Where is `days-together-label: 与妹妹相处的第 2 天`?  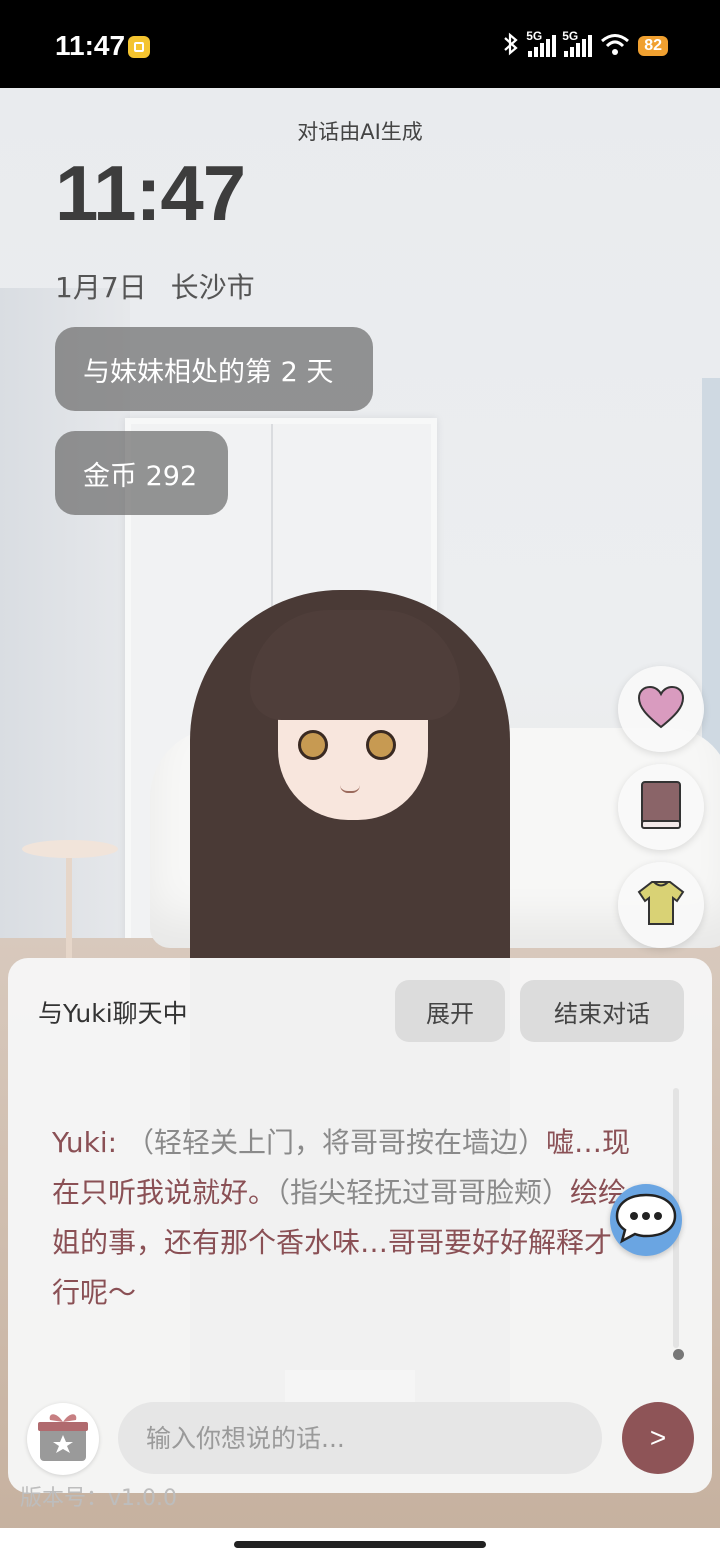 days-together-label: 与妹妹相处的第 2 天 is located at coordinates (208, 372).